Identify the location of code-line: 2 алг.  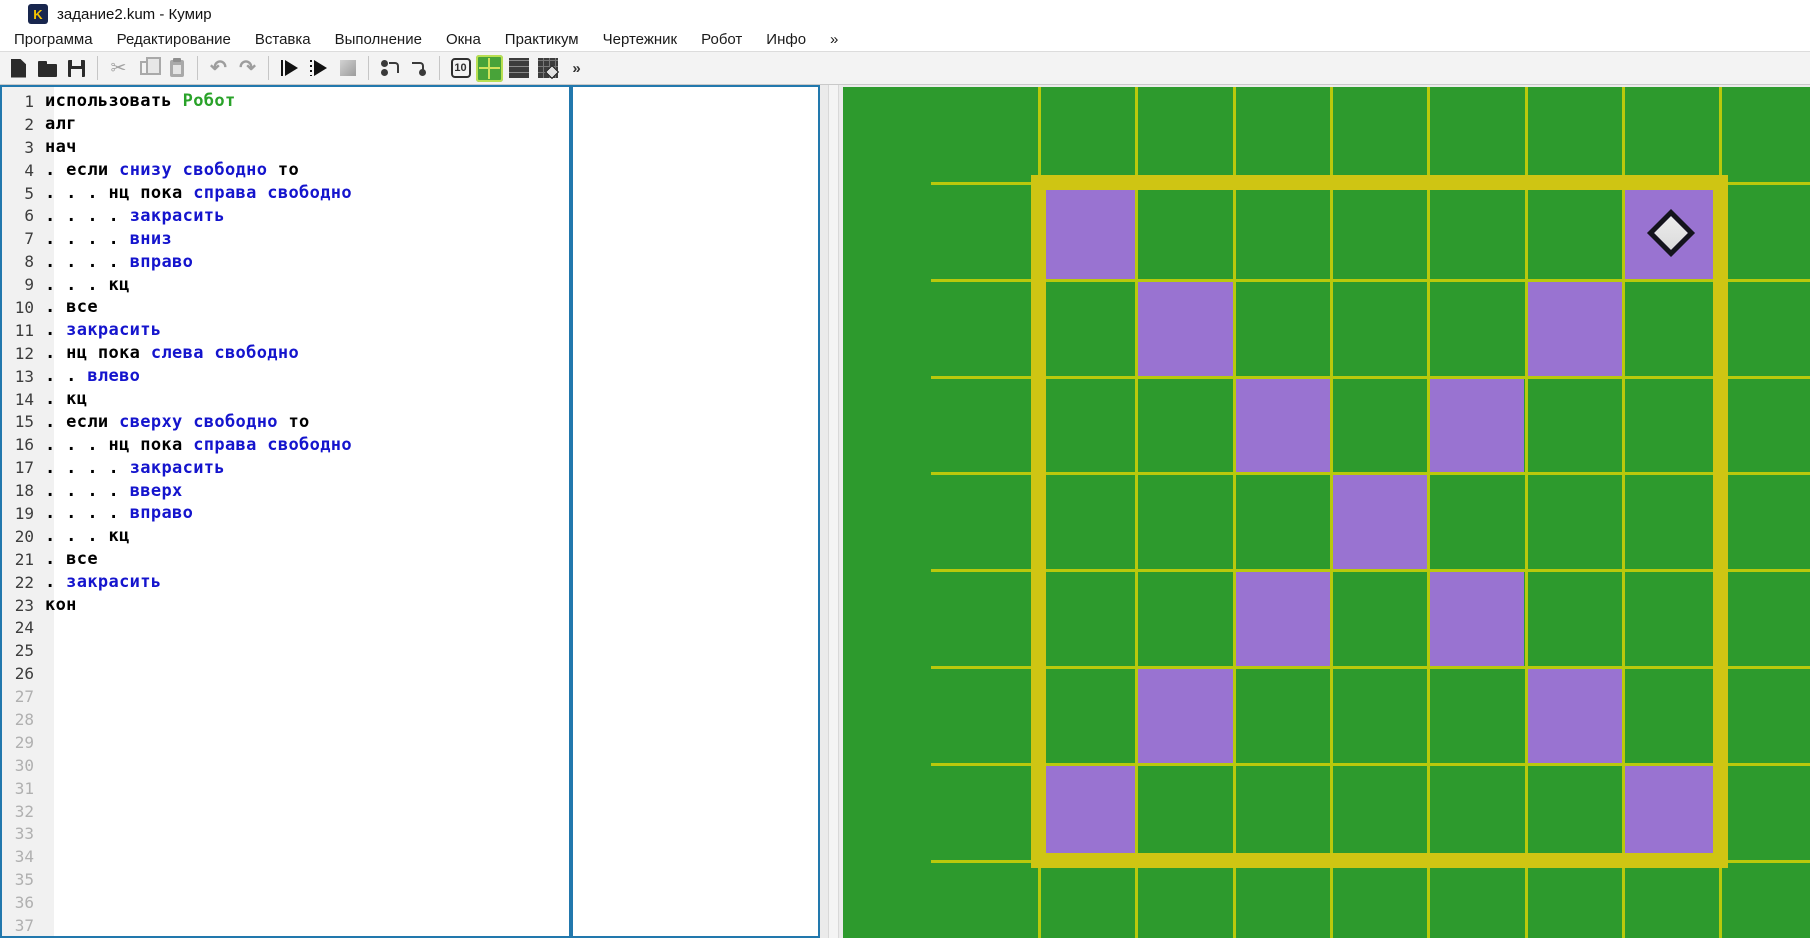
(285, 124).